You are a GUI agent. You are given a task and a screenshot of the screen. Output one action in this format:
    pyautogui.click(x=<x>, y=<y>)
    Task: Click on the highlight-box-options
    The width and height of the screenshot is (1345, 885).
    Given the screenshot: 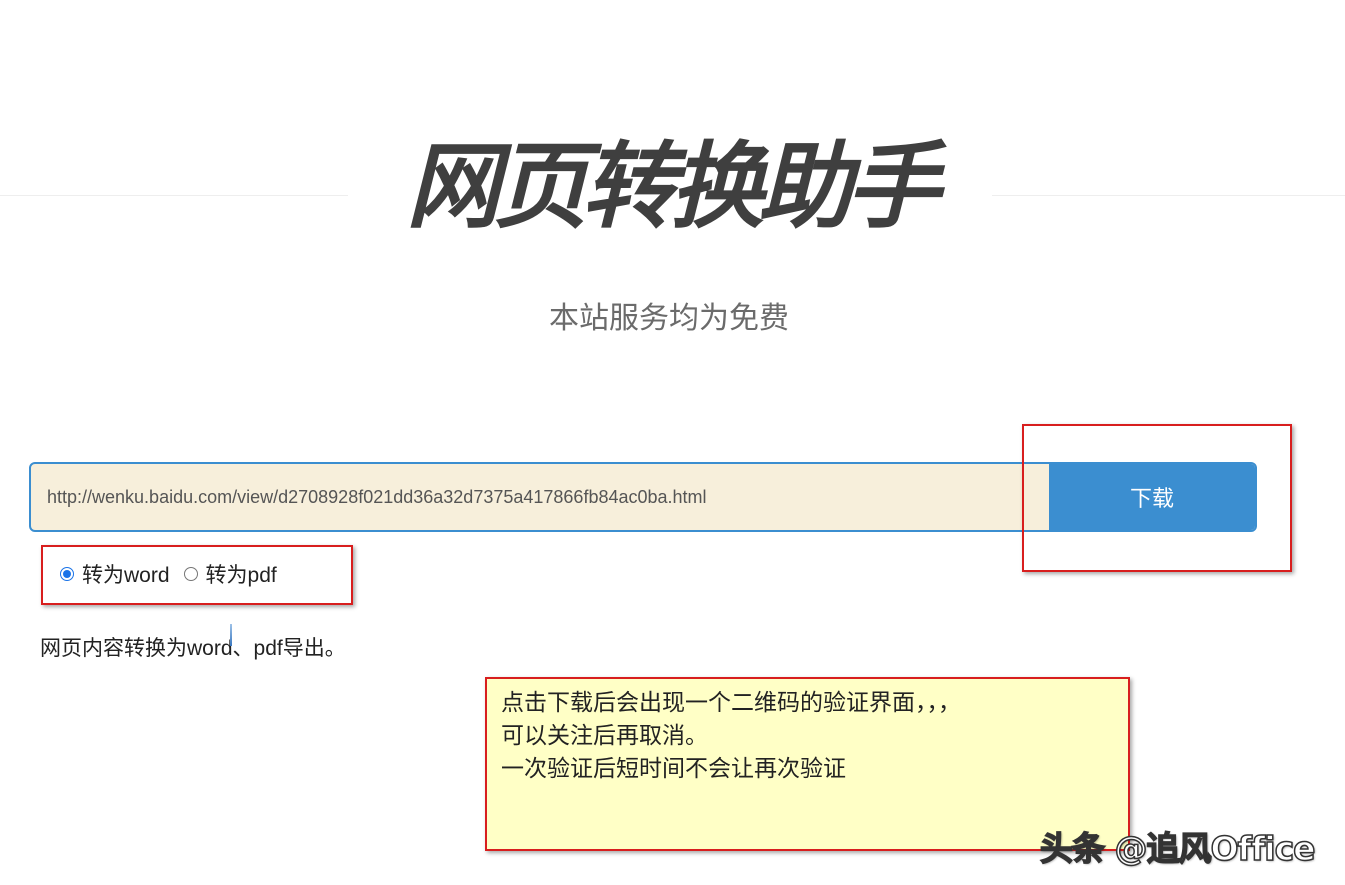 What is the action you would take?
    pyautogui.click(x=197, y=575)
    